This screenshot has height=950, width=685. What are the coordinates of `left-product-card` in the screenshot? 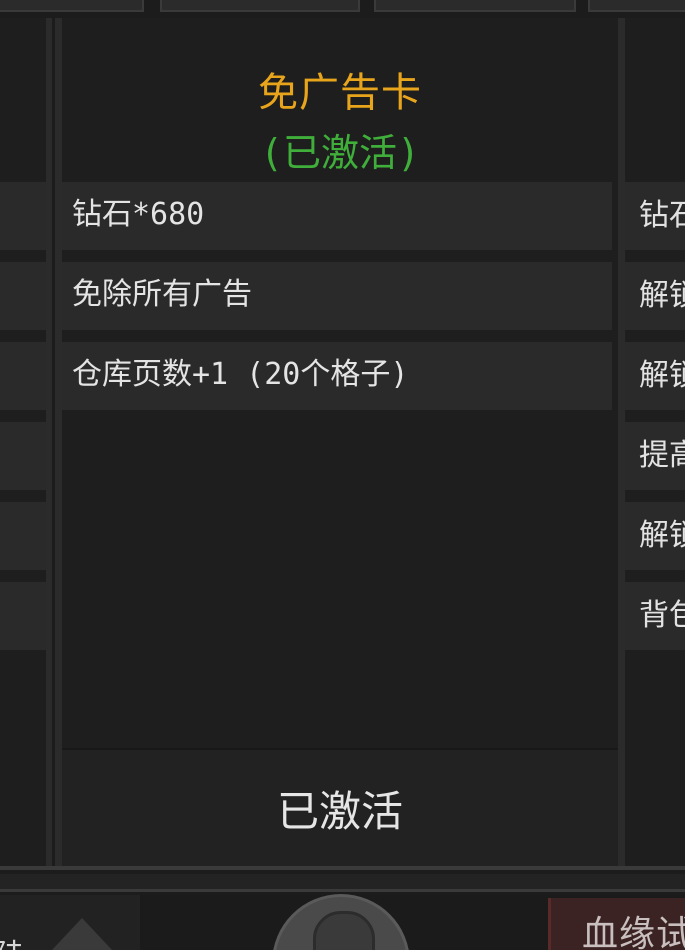 It's located at (26, 443).